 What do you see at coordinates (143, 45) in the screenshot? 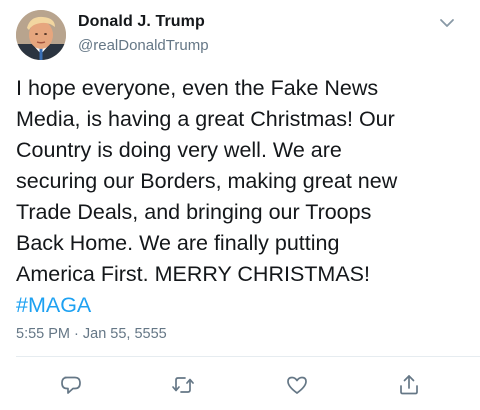
I see `author-handle: @realDonaldTrump` at bounding box center [143, 45].